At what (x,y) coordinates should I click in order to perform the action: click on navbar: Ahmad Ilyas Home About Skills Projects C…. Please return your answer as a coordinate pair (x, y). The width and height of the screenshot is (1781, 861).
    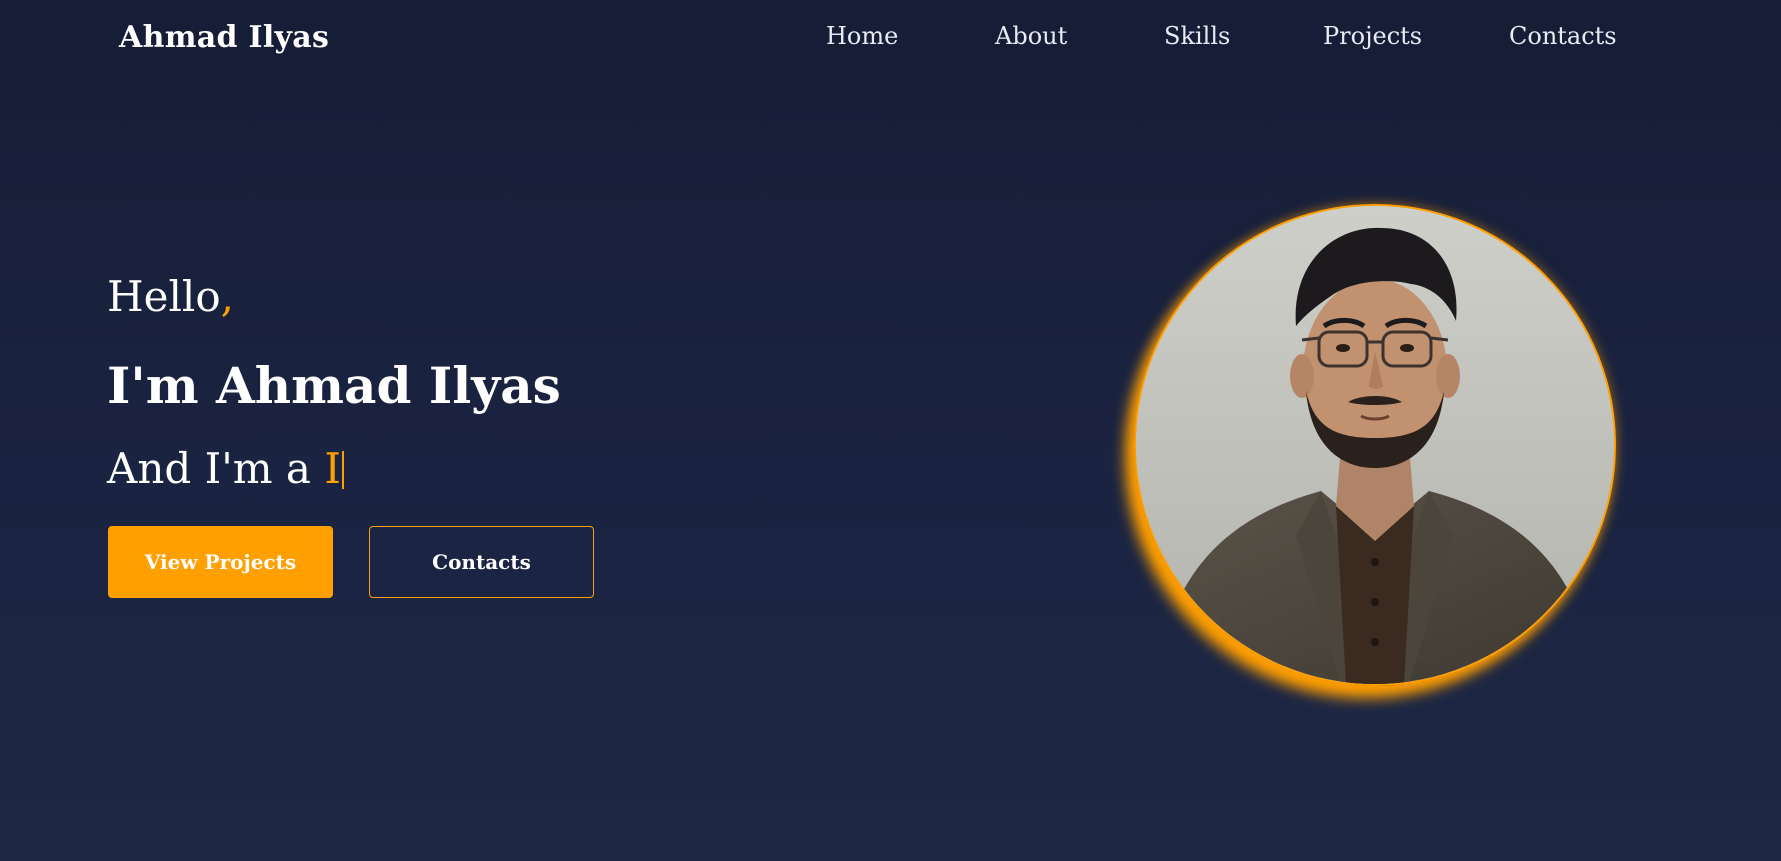
    Looking at the image, I should click on (890, 40).